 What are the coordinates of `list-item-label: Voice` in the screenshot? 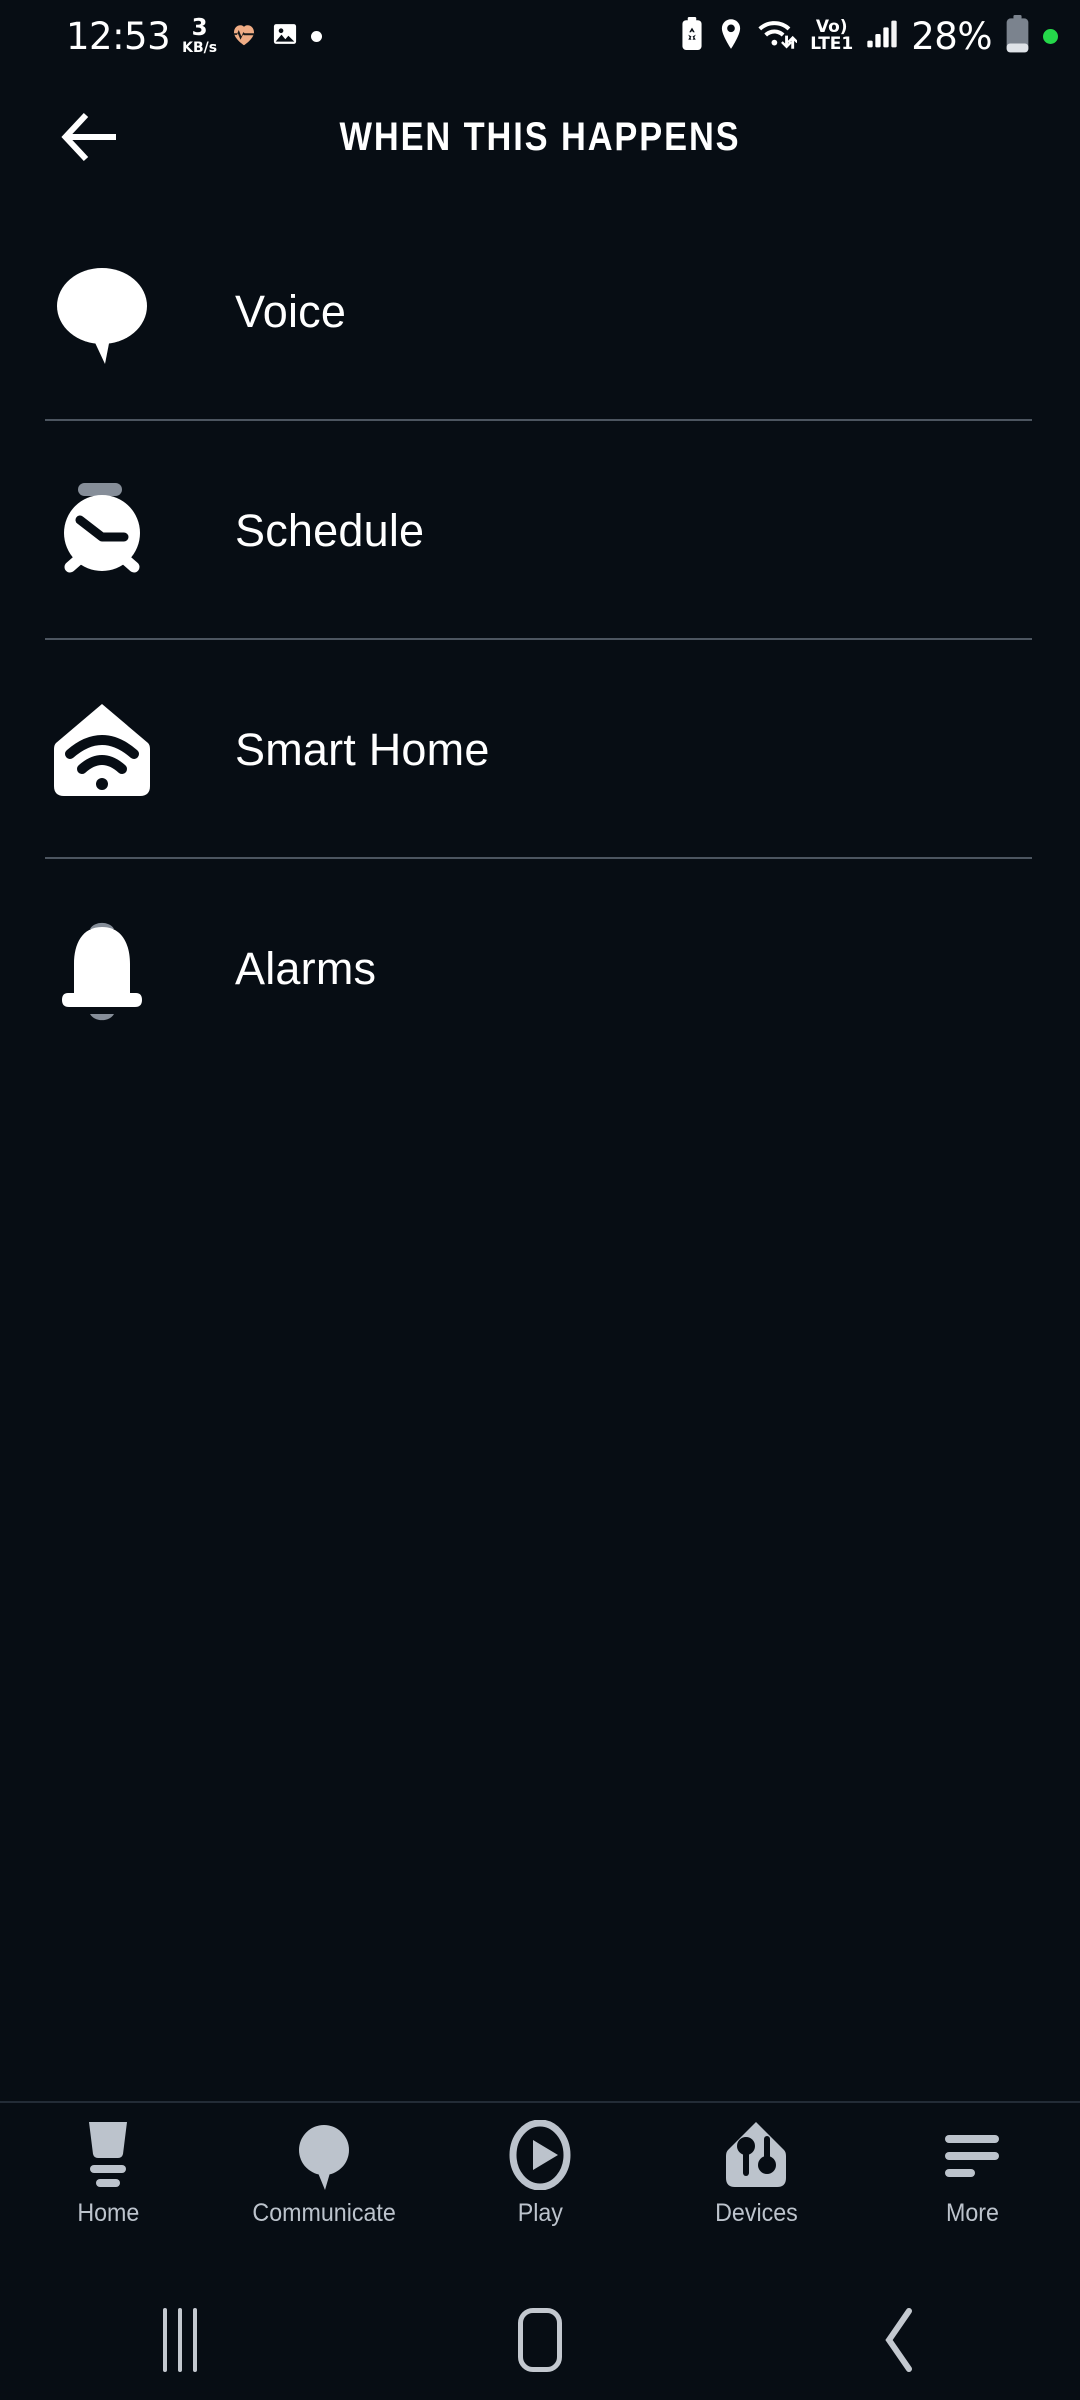 It's located at (291, 311).